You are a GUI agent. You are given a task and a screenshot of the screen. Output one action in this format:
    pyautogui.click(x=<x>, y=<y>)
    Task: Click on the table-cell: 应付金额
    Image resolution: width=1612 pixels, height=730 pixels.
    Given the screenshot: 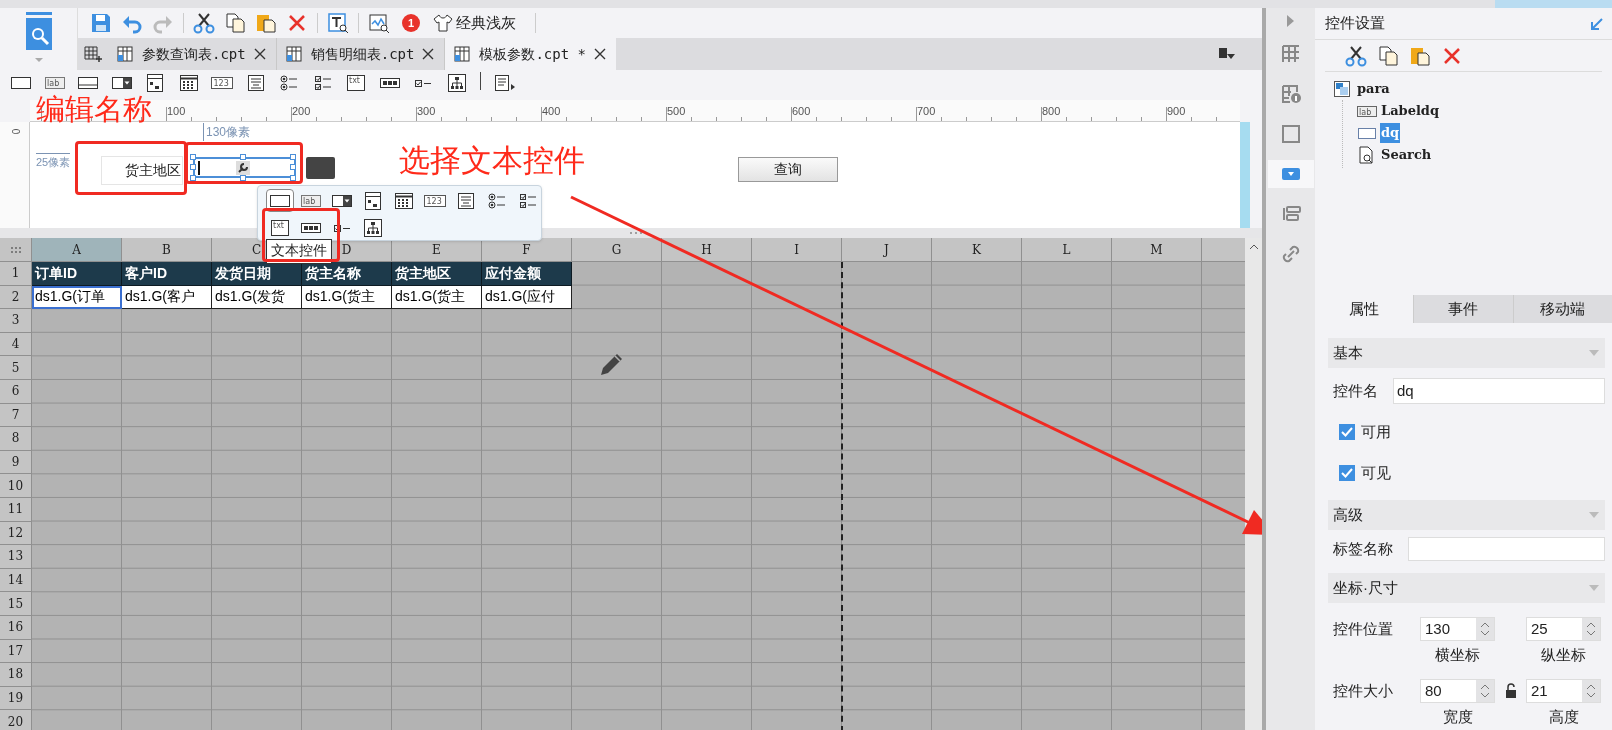 What is the action you would take?
    pyautogui.click(x=527, y=274)
    